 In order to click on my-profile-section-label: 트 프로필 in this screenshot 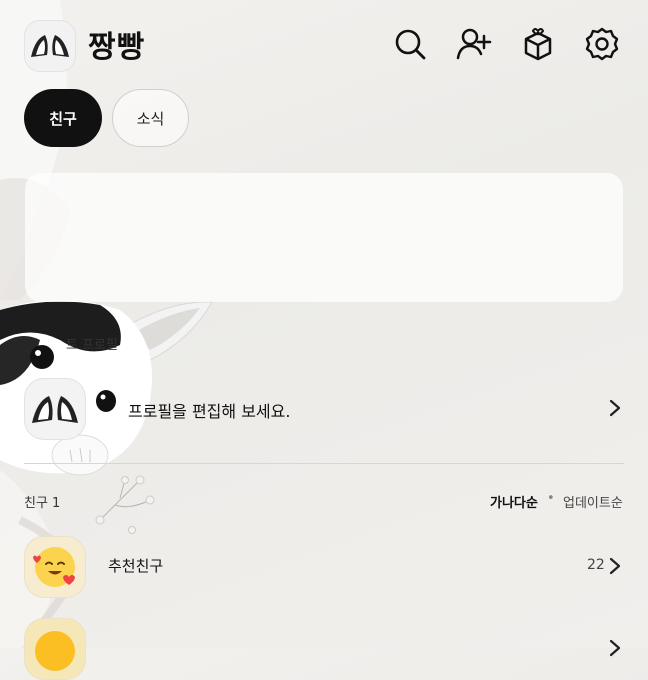, I will do `click(92, 345)`.